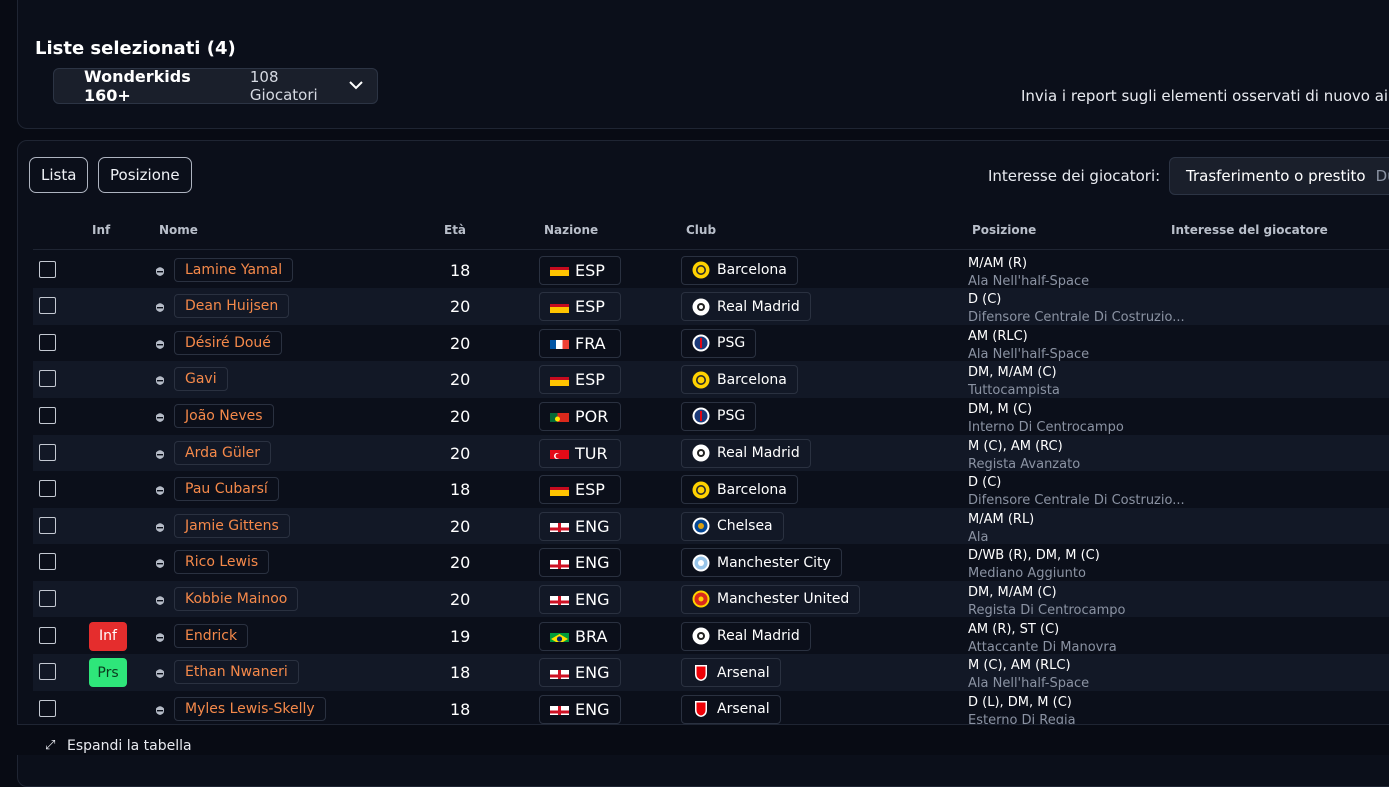  Describe the element at coordinates (731, 416) in the screenshot. I see `club-name: PSG` at that location.